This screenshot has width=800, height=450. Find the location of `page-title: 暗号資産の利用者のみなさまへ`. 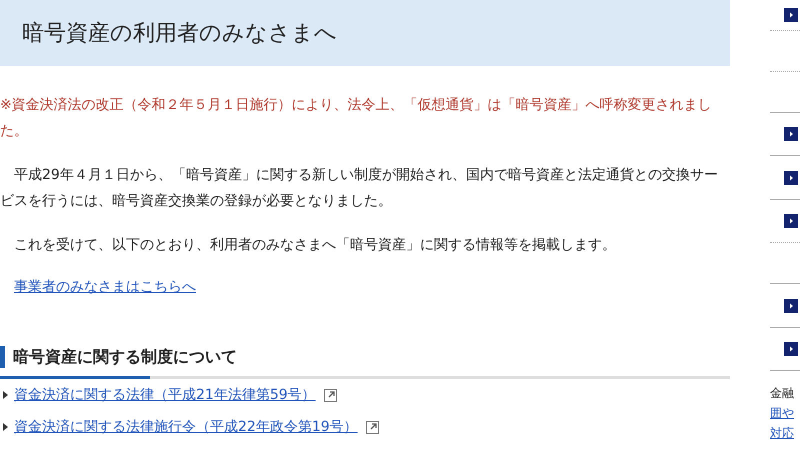

page-title: 暗号資産の利用者のみなさまへ is located at coordinates (179, 34).